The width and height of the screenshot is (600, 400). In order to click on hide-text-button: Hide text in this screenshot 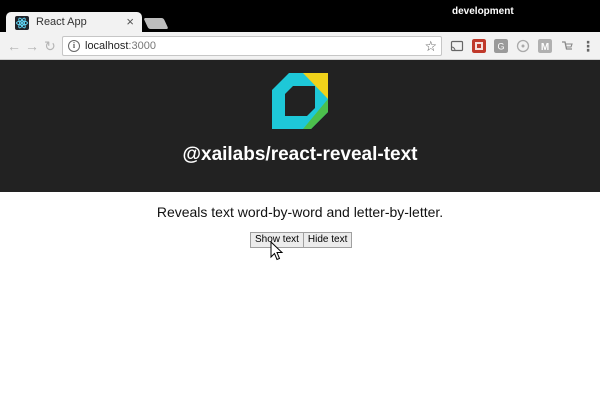, I will do `click(328, 240)`.